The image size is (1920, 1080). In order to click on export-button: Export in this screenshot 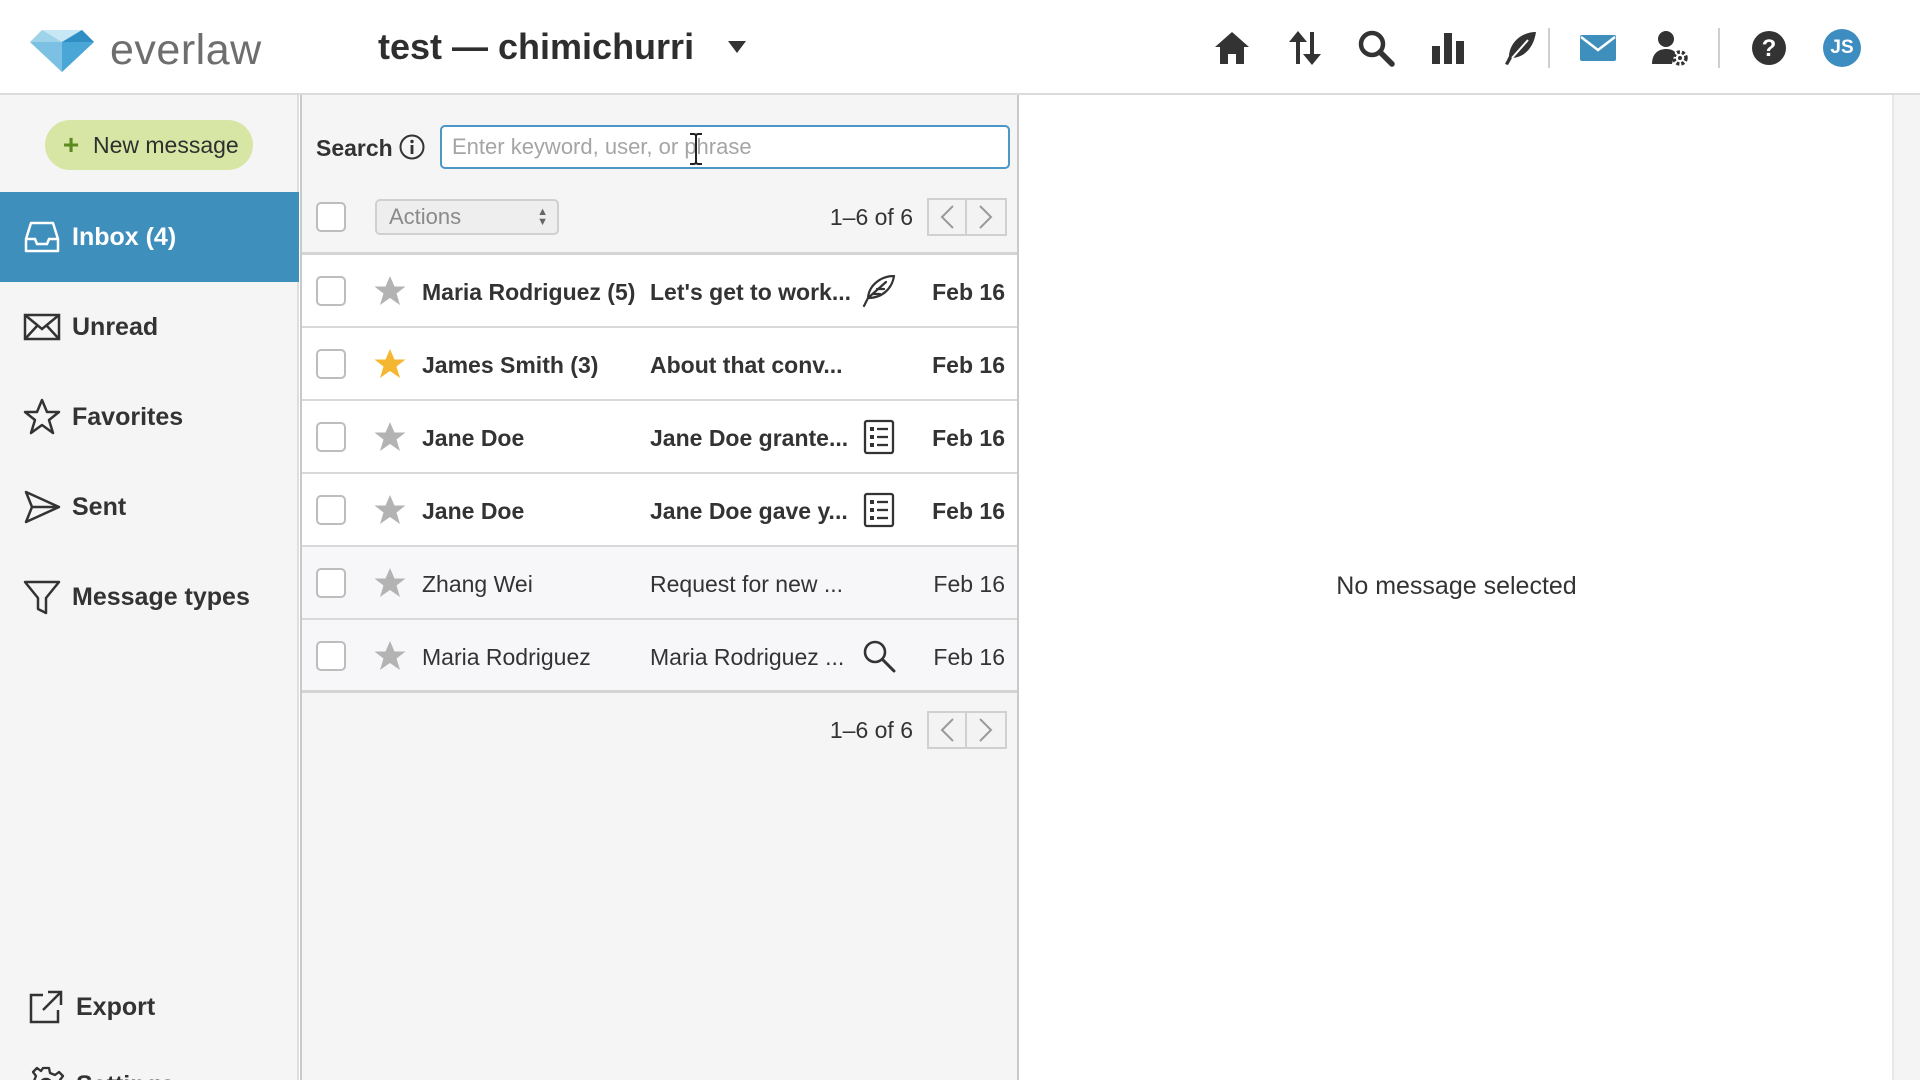, I will do `click(149, 1007)`.